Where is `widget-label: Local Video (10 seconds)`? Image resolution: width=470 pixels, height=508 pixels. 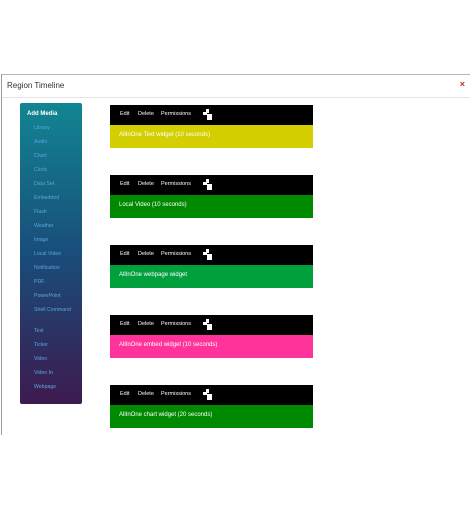
widget-label: Local Video (10 seconds) is located at coordinates (153, 205).